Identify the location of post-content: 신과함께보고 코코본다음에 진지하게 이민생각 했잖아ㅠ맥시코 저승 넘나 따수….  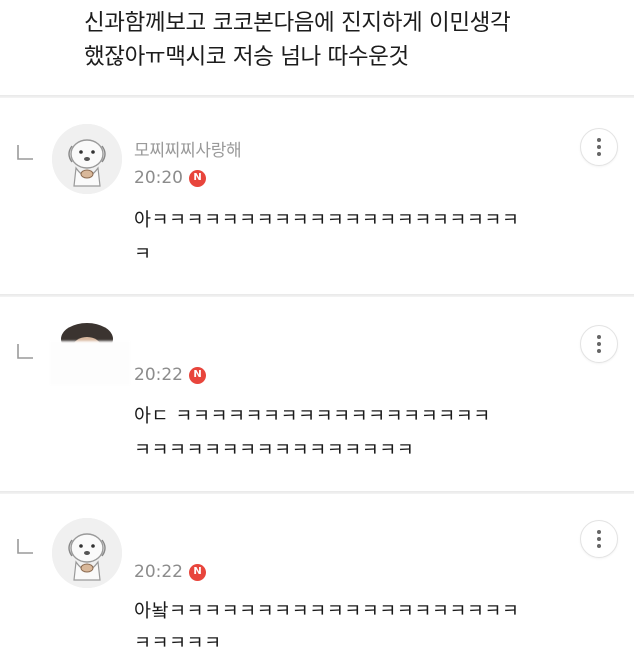
(349, 40).